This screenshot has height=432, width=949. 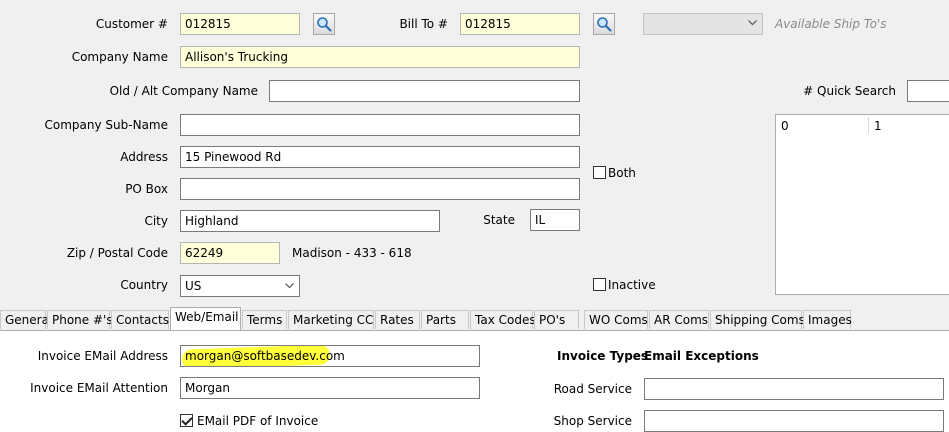 I want to click on tab-pos: PO's, so click(x=556, y=319).